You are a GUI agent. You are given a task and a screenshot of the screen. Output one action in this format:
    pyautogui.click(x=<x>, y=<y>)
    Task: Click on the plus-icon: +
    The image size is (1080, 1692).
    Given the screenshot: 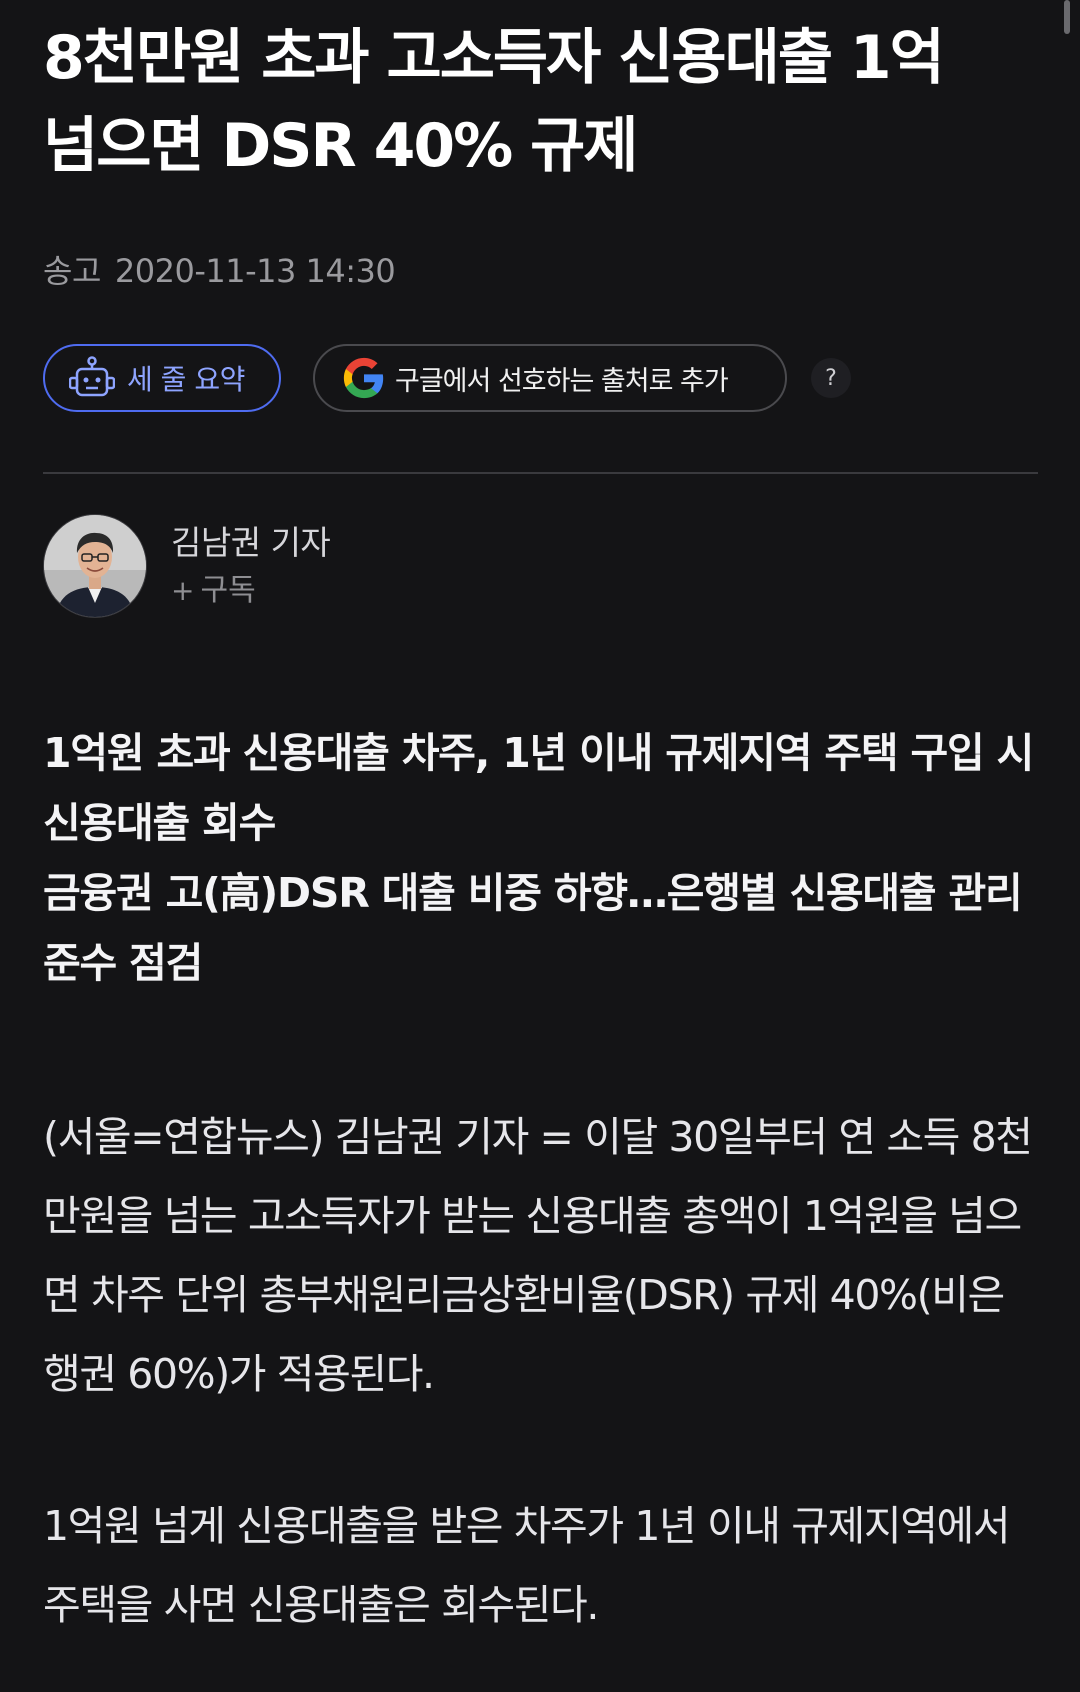 What is the action you would take?
    pyautogui.click(x=183, y=590)
    